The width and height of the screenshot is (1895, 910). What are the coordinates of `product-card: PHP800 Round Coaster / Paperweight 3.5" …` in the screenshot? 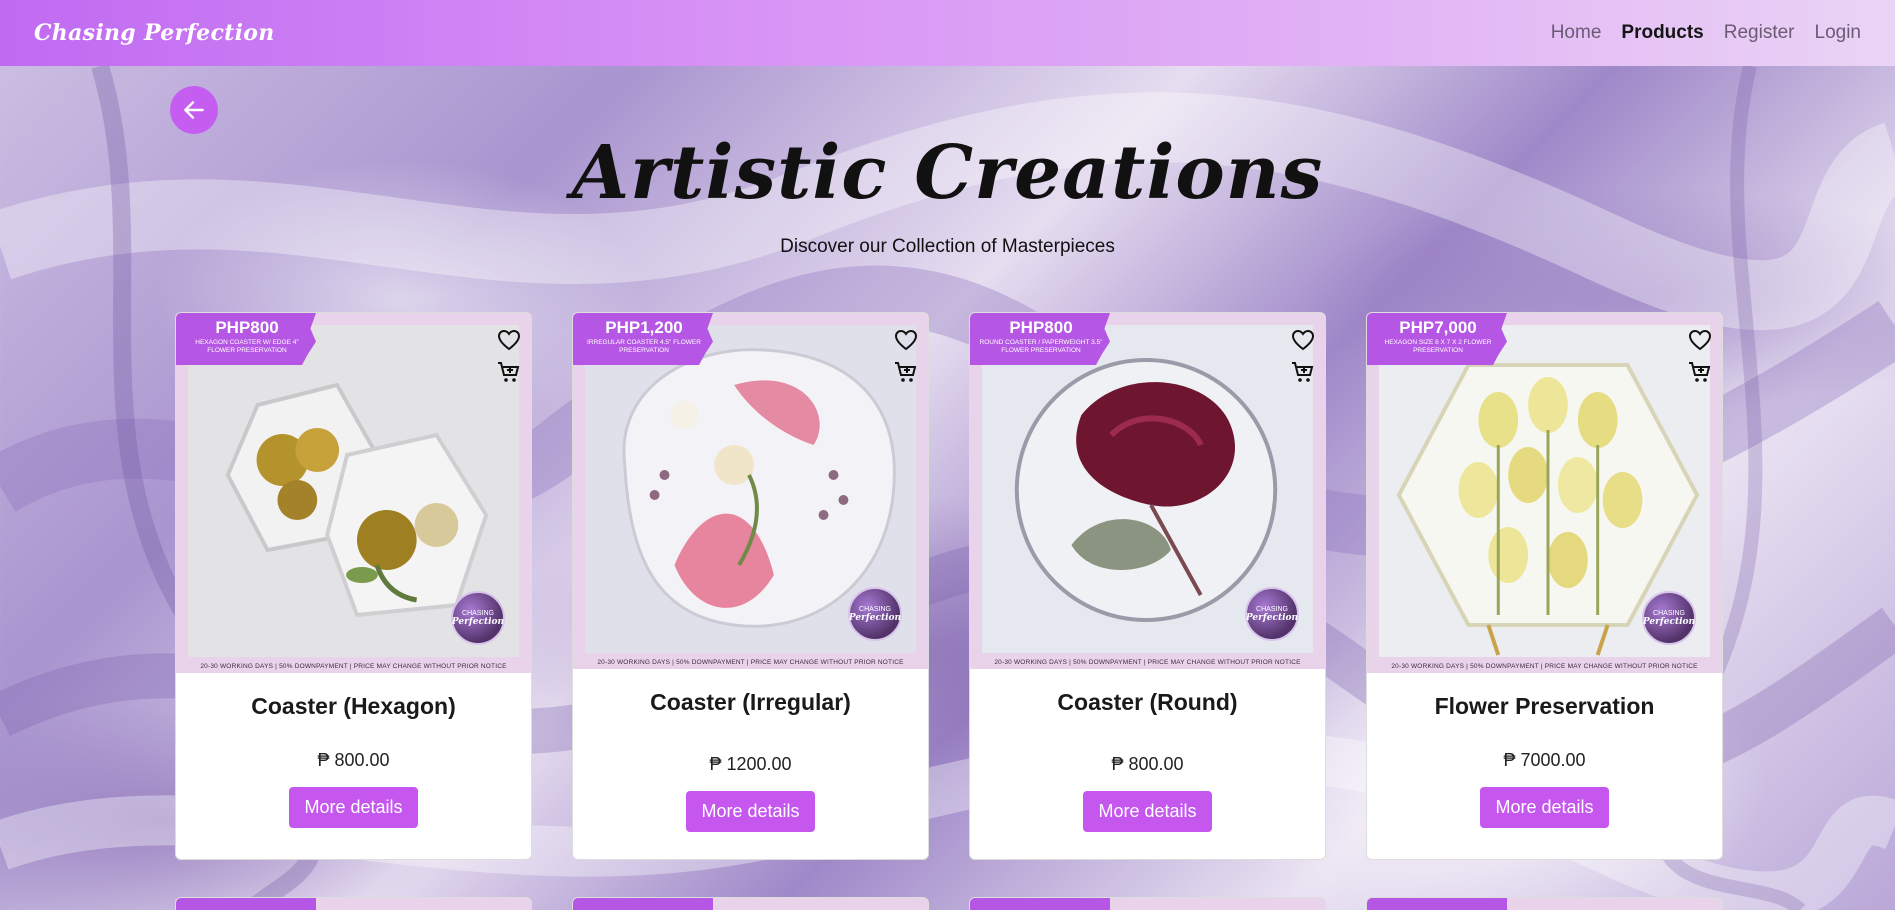 It's located at (1147, 586).